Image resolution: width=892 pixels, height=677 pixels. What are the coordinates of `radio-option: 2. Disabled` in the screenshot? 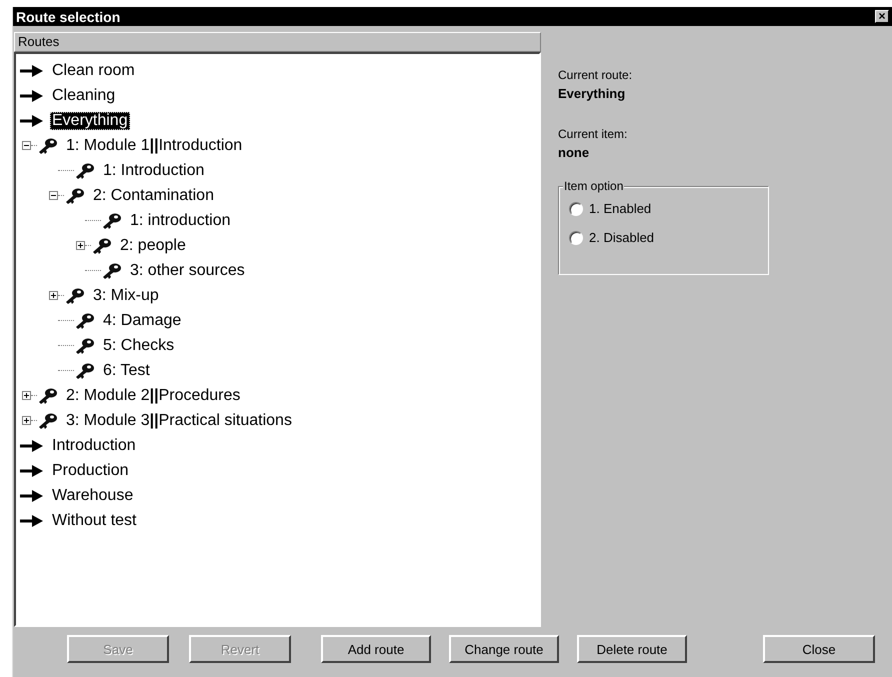 It's located at (668, 237).